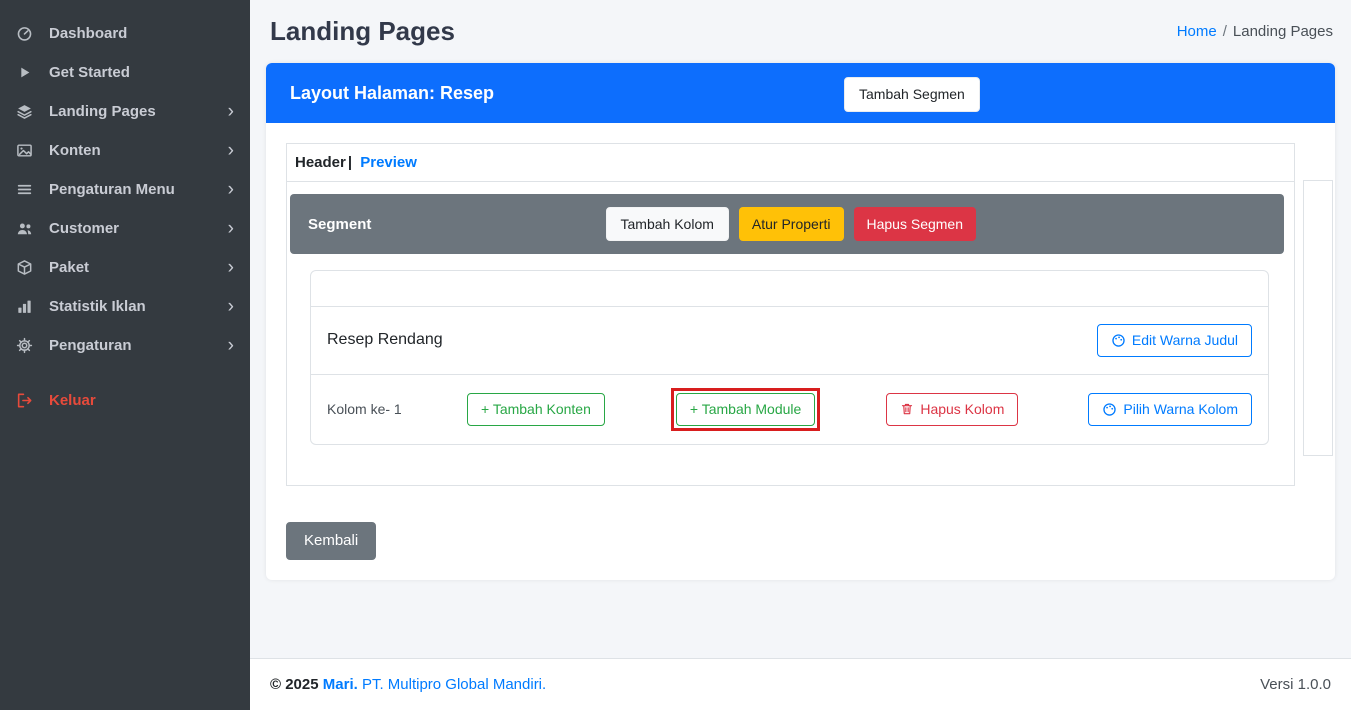 This screenshot has width=1351, height=710. I want to click on play-icon, so click(28, 72).